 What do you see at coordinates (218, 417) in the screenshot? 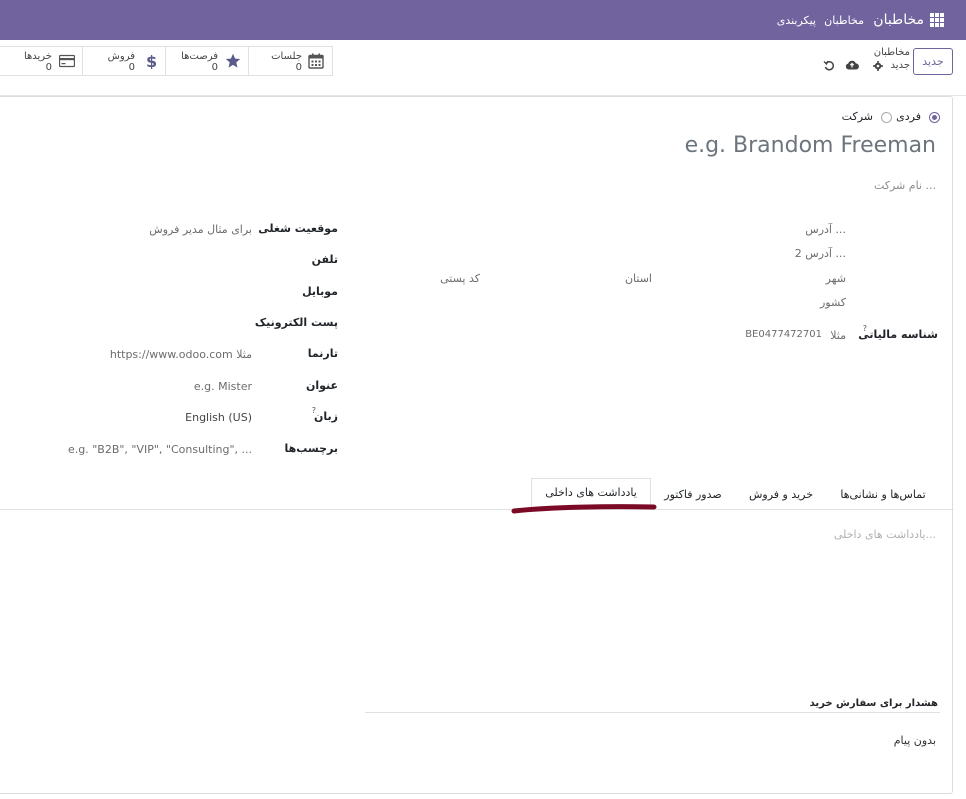
I see `language-select: English (US)` at bounding box center [218, 417].